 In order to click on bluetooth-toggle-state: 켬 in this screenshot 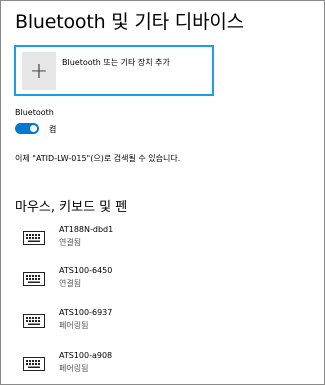, I will do `click(53, 129)`.